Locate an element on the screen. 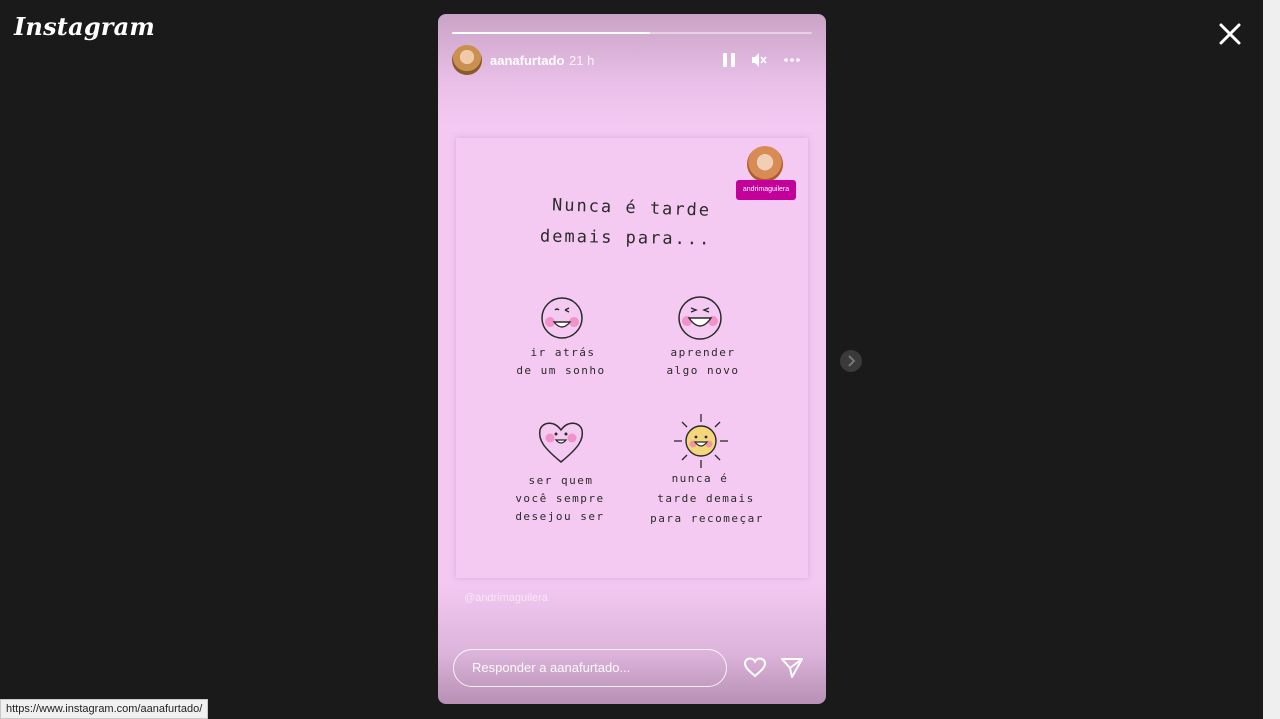 The image size is (1280, 719). send-icon is located at coordinates (792, 668).